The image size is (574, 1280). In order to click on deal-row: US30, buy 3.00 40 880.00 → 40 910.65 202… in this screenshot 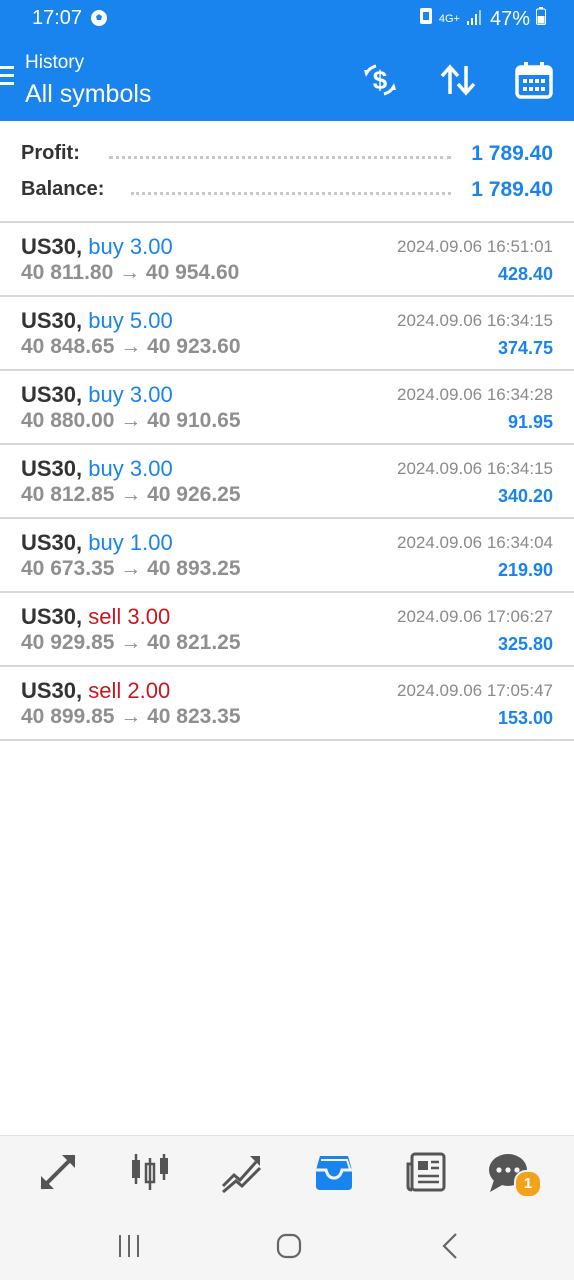, I will do `click(287, 408)`.